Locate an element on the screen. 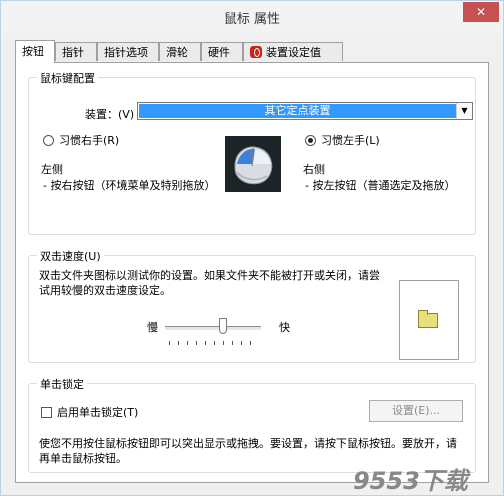  right-side-desc: - 按左按钮（普通选定及拖放） is located at coordinates (380, 185).